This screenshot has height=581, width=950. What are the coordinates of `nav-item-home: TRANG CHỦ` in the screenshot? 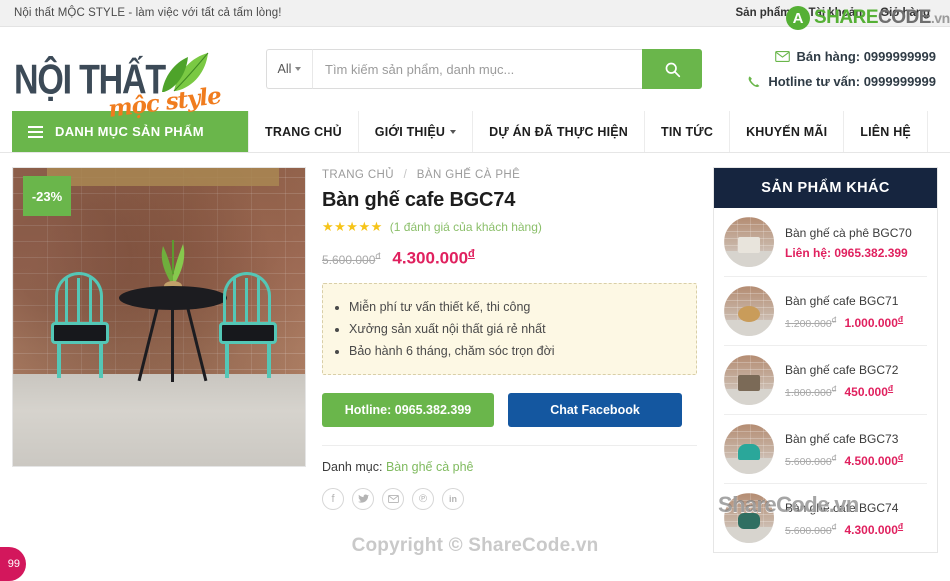 It's located at (303, 131).